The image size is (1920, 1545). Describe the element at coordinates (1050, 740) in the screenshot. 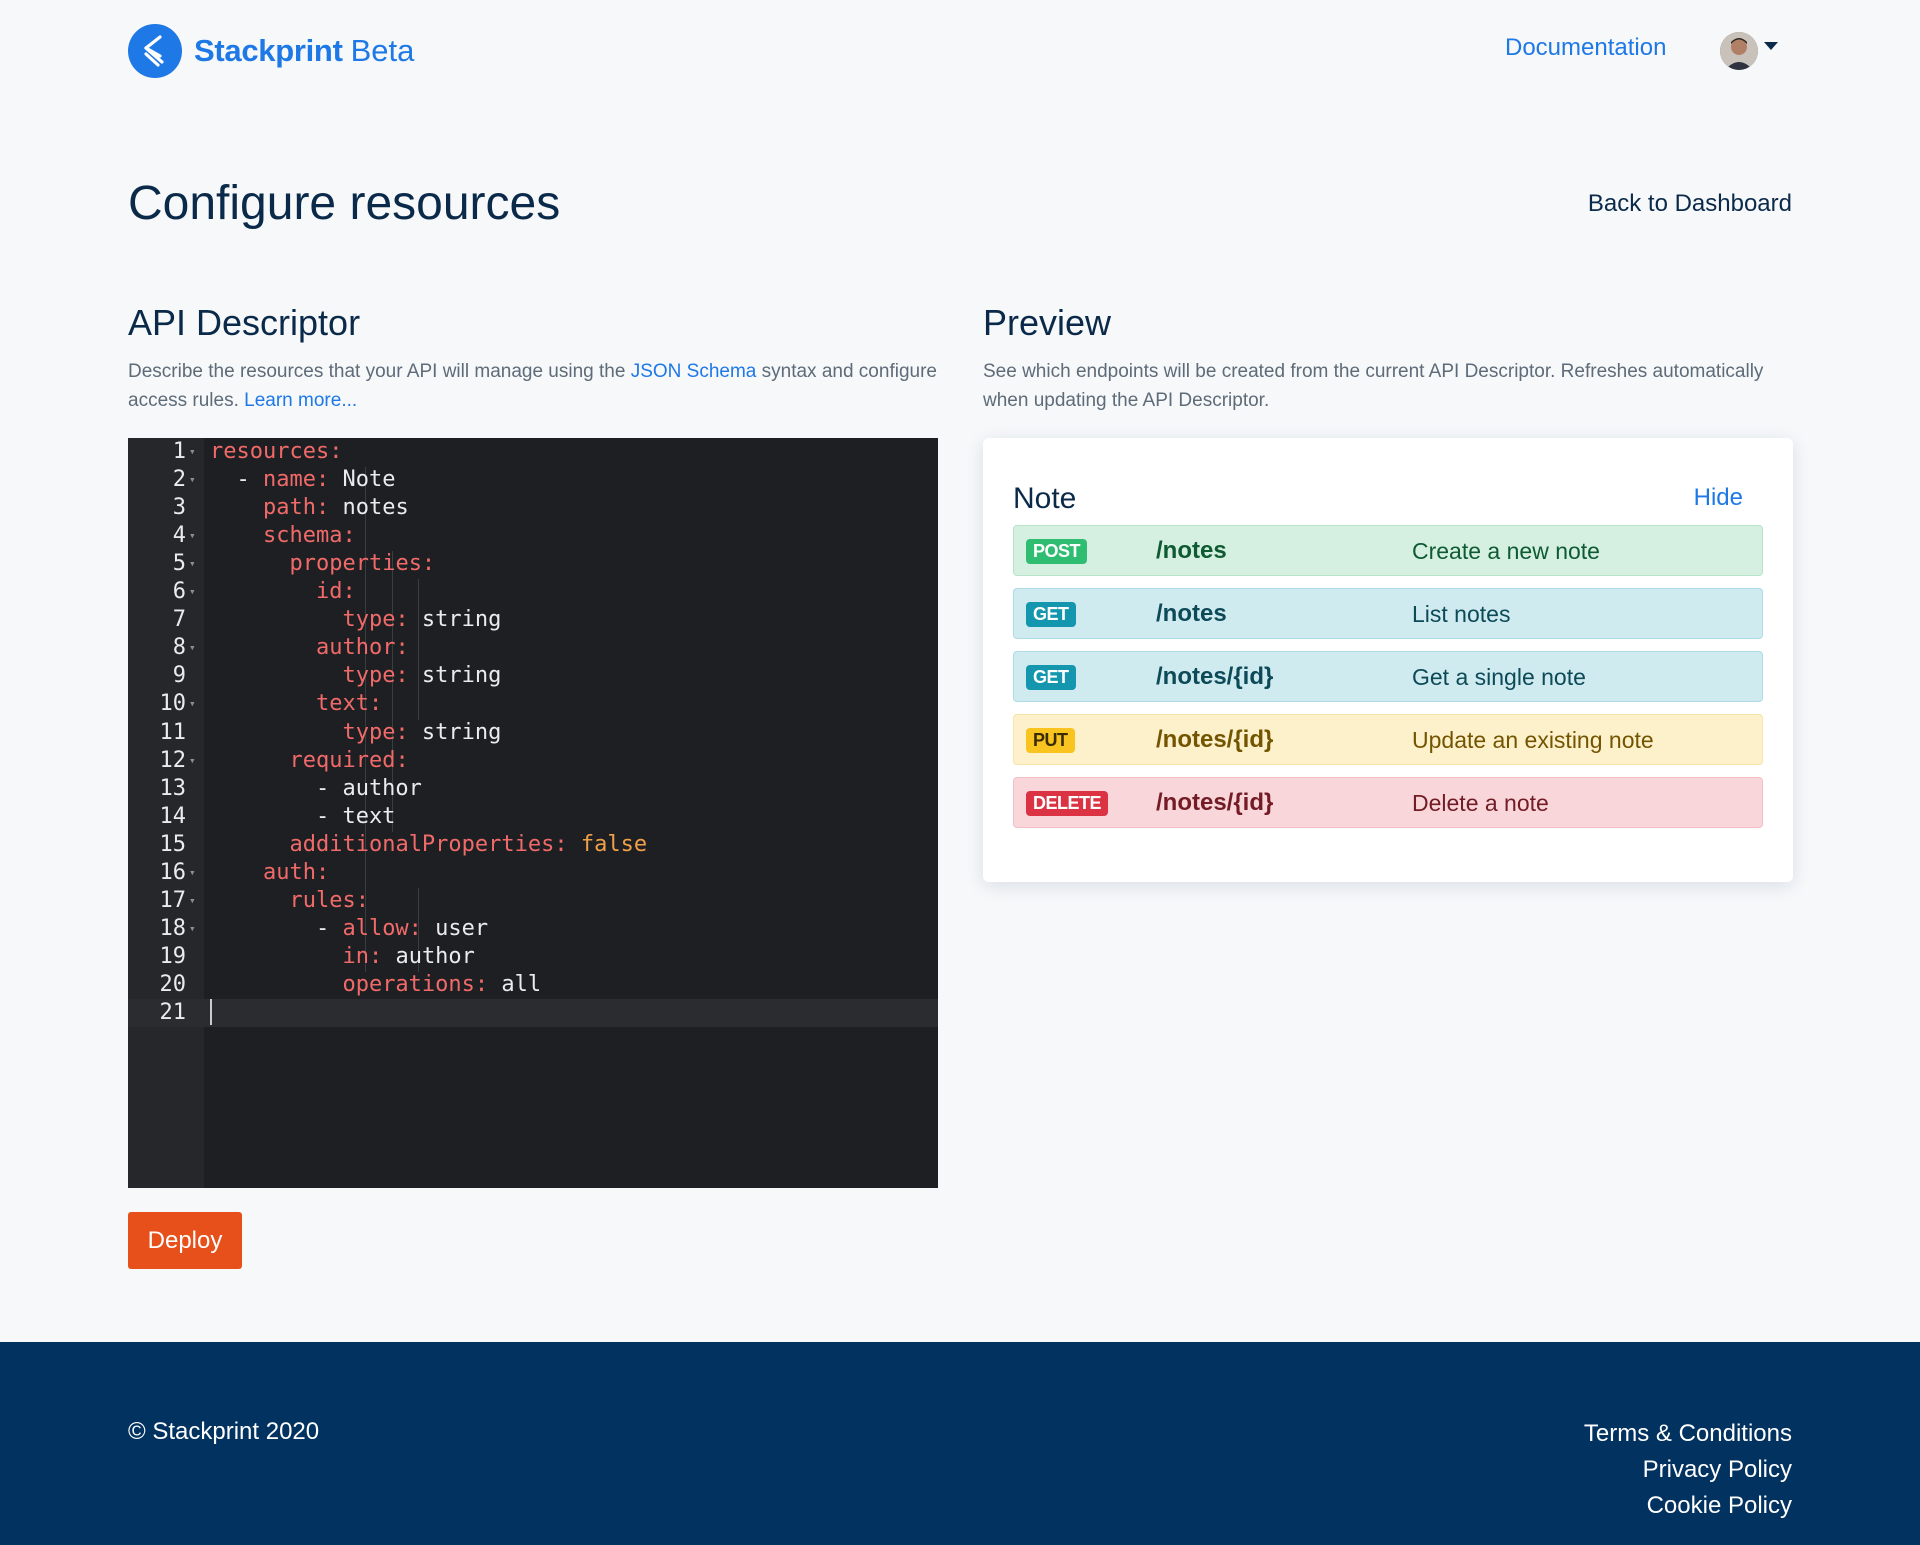

I see `http-method-badge: PUT` at that location.